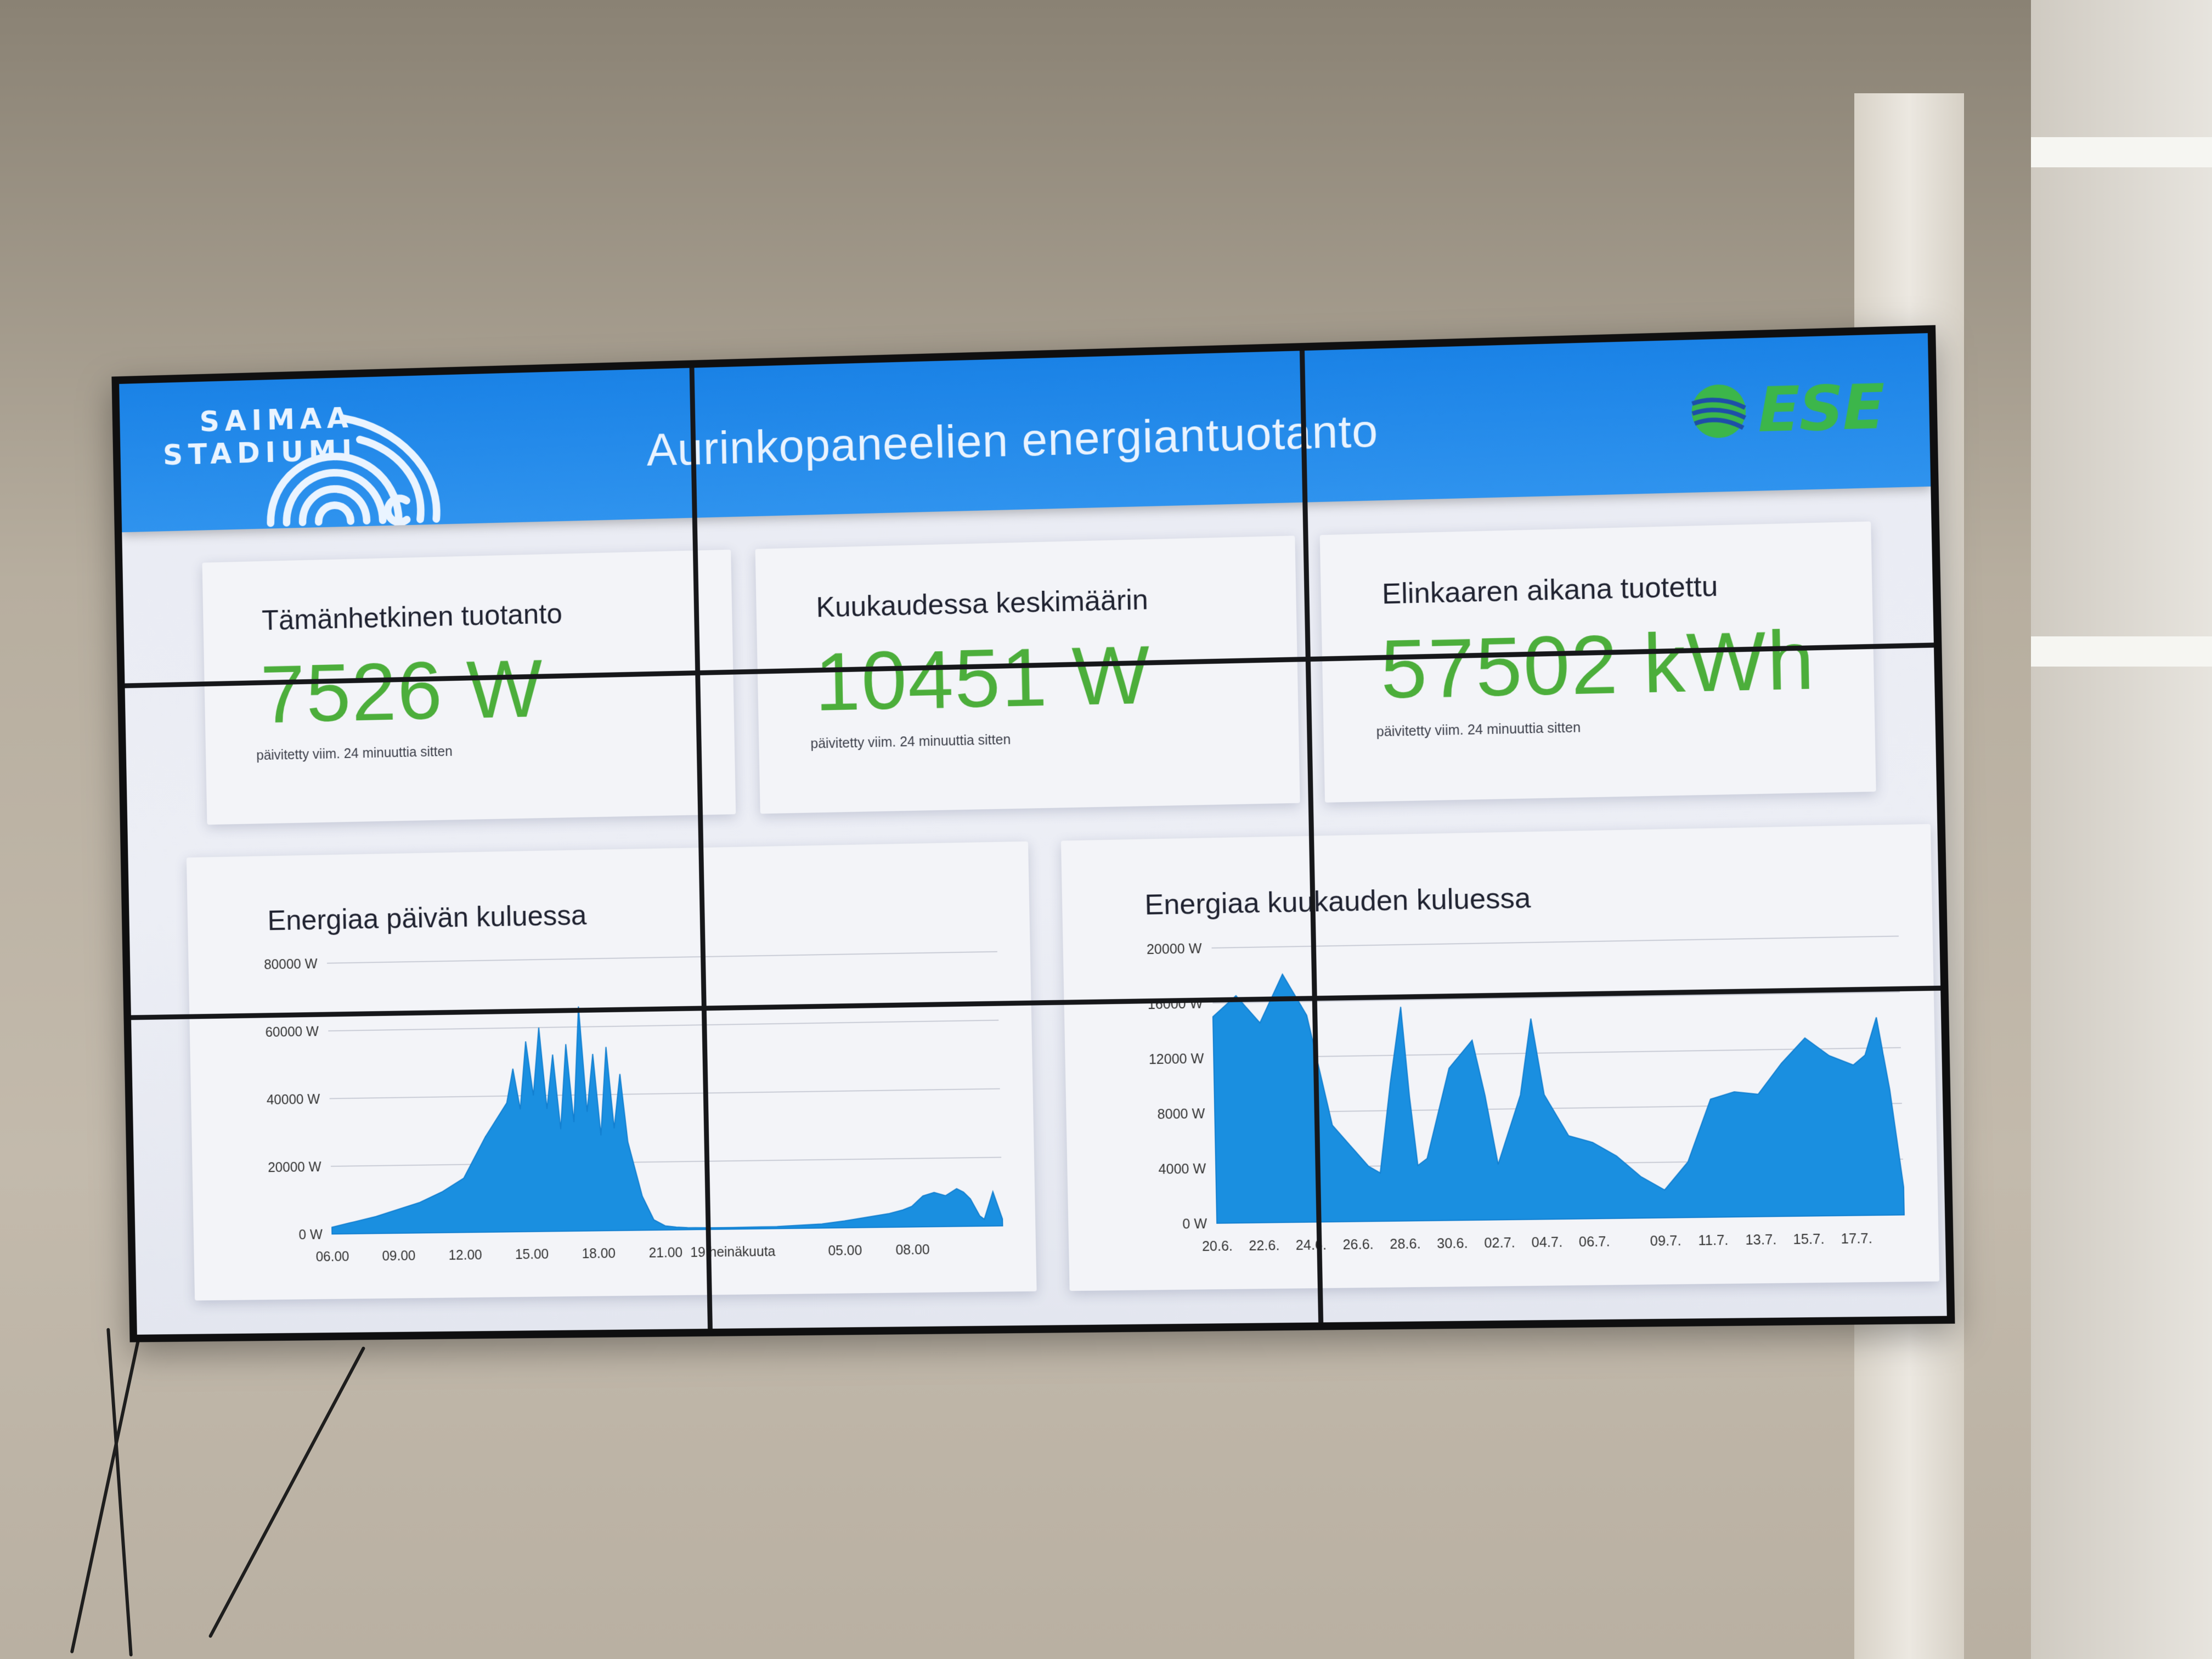  What do you see at coordinates (427, 918) in the screenshot?
I see `chart-title: Energiaa päivän kuluessa` at bounding box center [427, 918].